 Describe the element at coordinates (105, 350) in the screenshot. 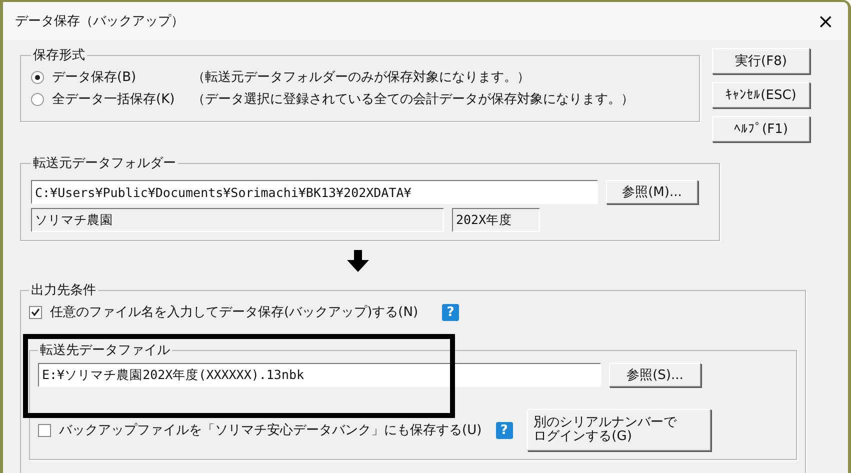

I see `group-label: 転送先データファイル` at that location.